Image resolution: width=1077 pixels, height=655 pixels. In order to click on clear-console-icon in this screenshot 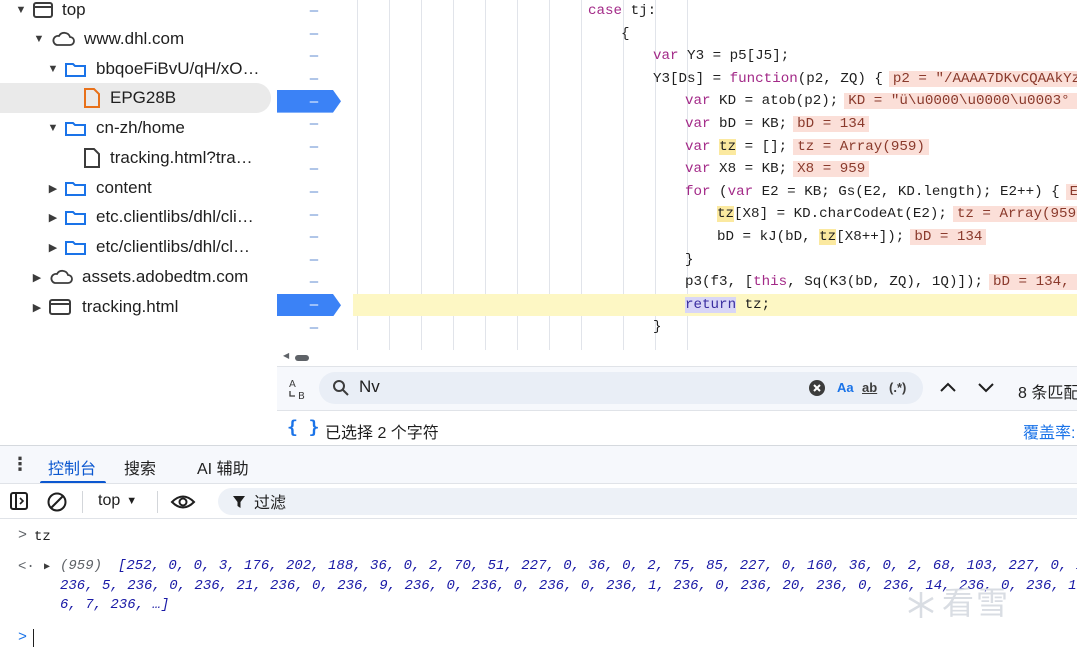, I will do `click(57, 502)`.